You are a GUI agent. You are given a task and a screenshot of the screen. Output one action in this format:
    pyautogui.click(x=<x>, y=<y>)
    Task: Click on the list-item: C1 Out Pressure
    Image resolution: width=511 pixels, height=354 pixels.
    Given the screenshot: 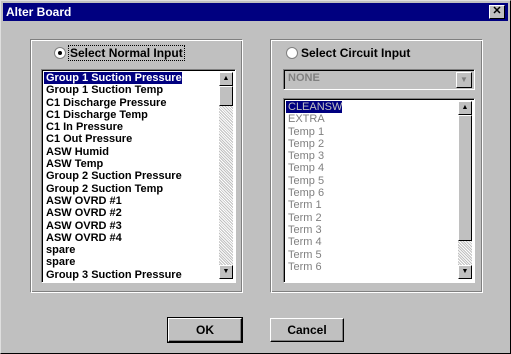 What is the action you would take?
    pyautogui.click(x=113, y=139)
    